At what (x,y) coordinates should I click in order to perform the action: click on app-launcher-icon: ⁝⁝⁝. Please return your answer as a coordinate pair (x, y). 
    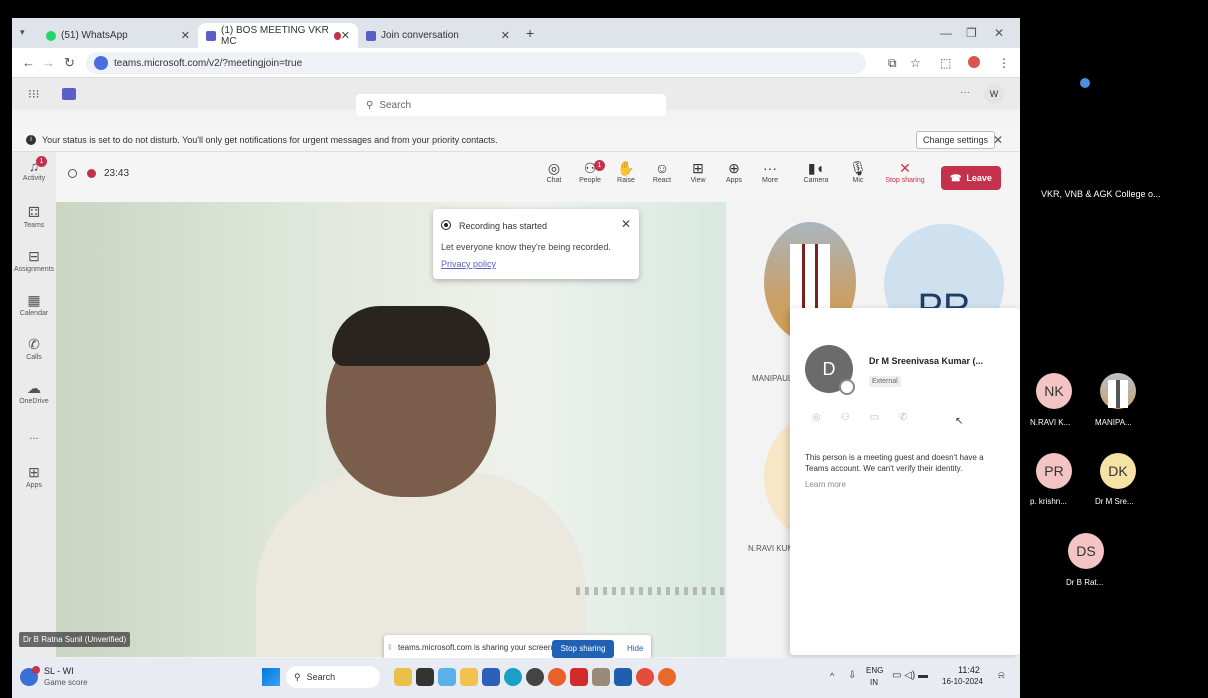
    Looking at the image, I should click on (33, 94).